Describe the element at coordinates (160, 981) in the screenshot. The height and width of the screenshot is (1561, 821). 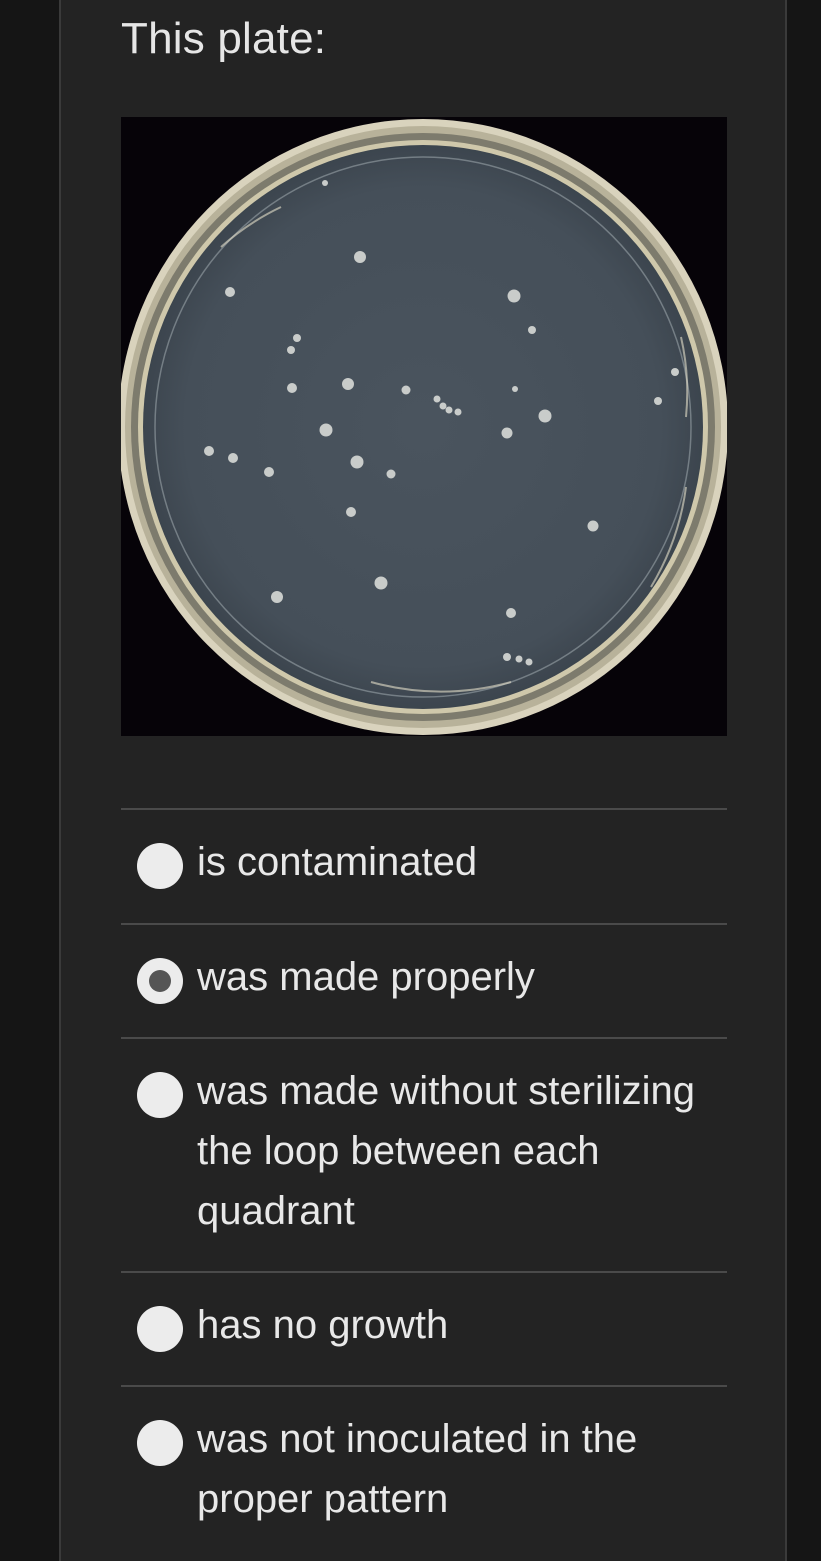
I see `radio-button-selected` at that location.